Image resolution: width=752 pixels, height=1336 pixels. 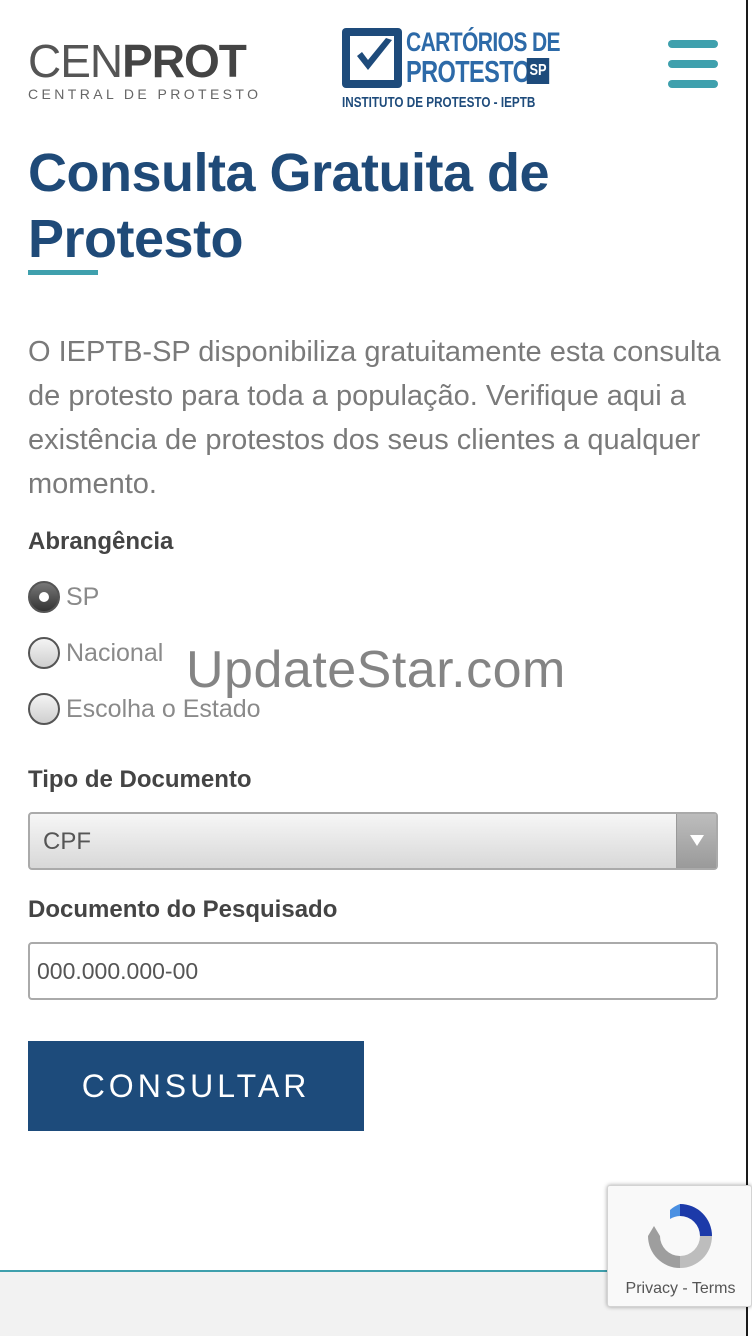 What do you see at coordinates (468, 71) in the screenshot?
I see `cartorios-line2: PROTESTO` at bounding box center [468, 71].